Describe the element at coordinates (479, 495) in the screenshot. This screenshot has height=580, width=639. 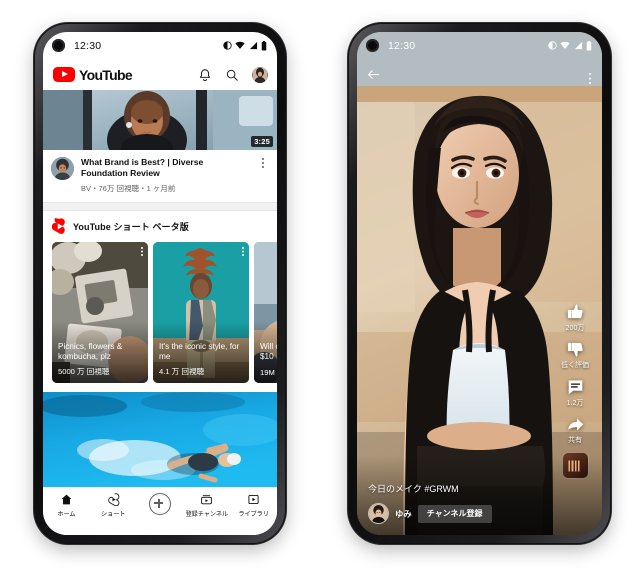
I see `shorts-bottom-meta: 今日のメイク #GRWM ゆみ チャンネル登録` at that location.